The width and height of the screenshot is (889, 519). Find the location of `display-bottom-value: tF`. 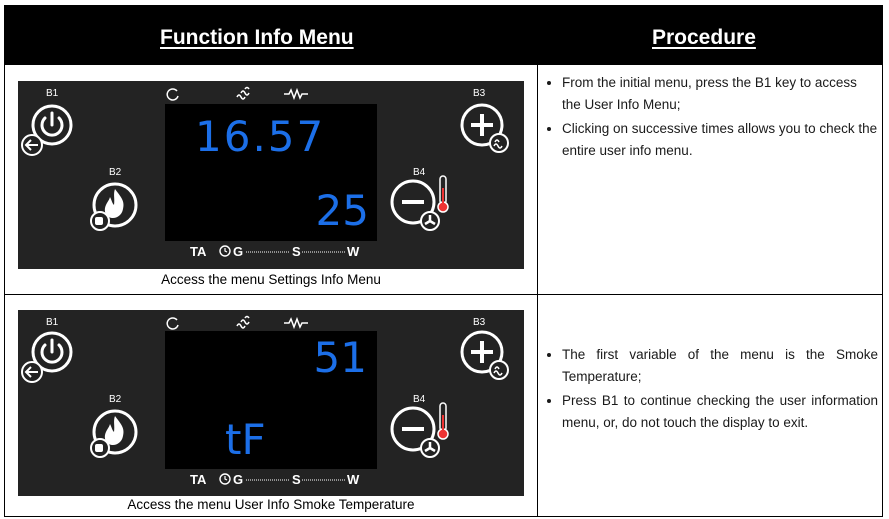

display-bottom-value: tF is located at coordinates (245, 439).